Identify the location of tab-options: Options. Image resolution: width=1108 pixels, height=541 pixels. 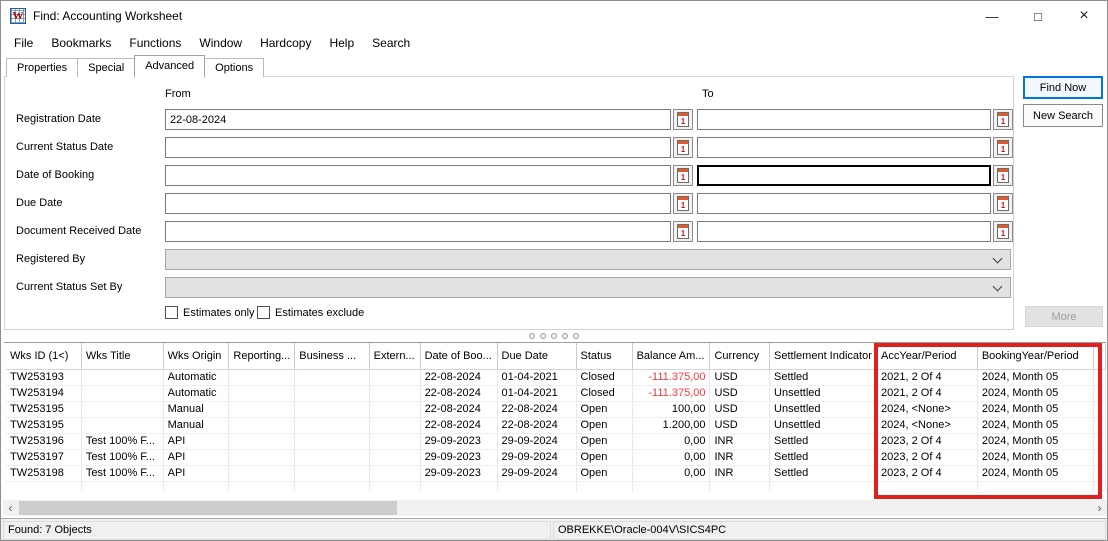
(234, 67).